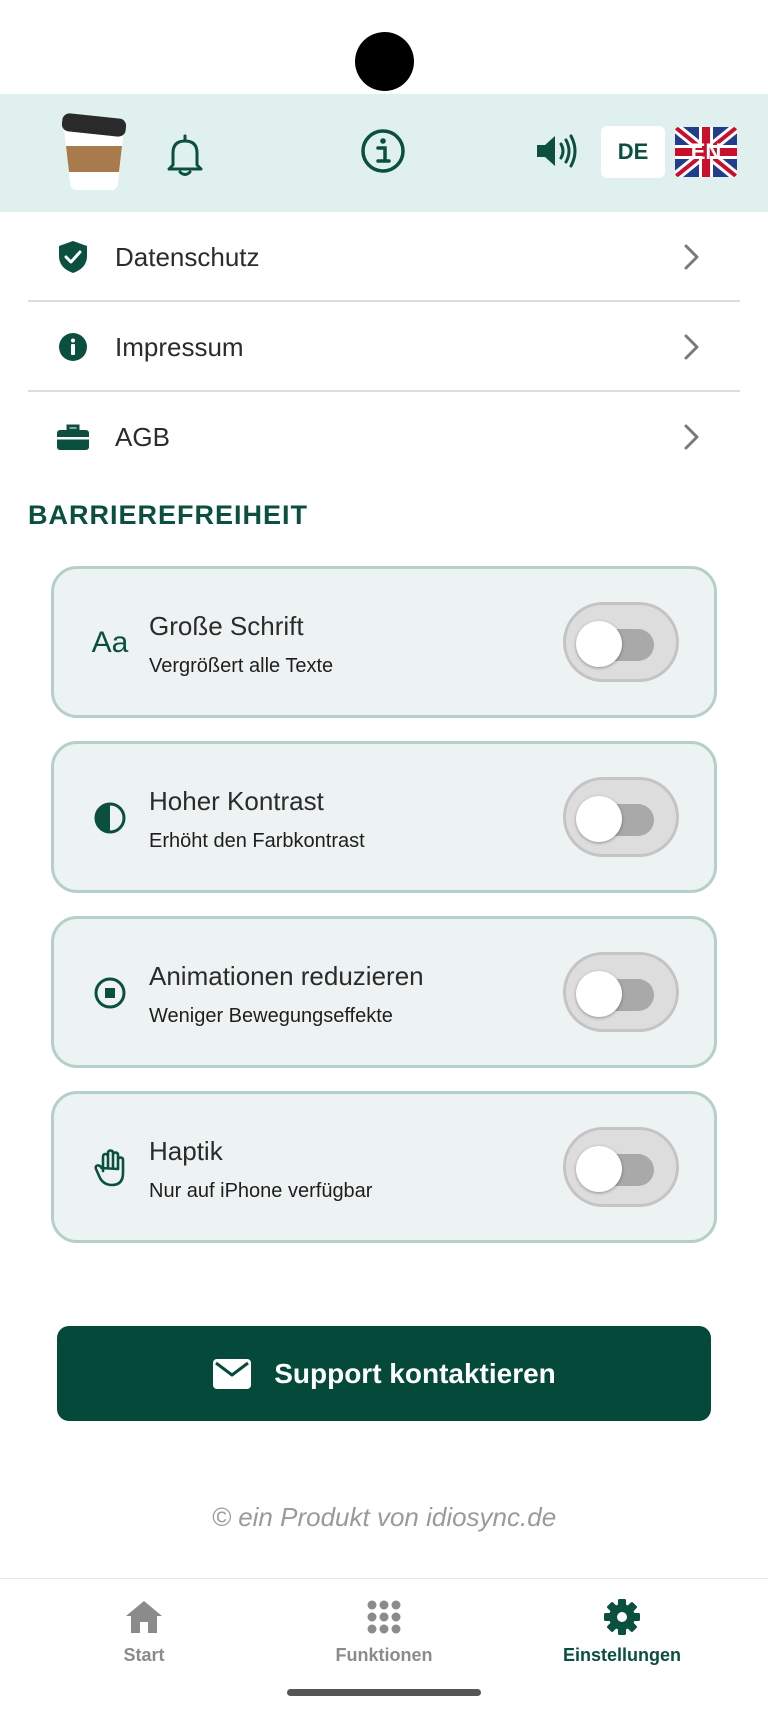 Image resolution: width=768 pixels, height=1714 pixels. Describe the element at coordinates (94, 152) in the screenshot. I see `coffee-cup-icon` at that location.